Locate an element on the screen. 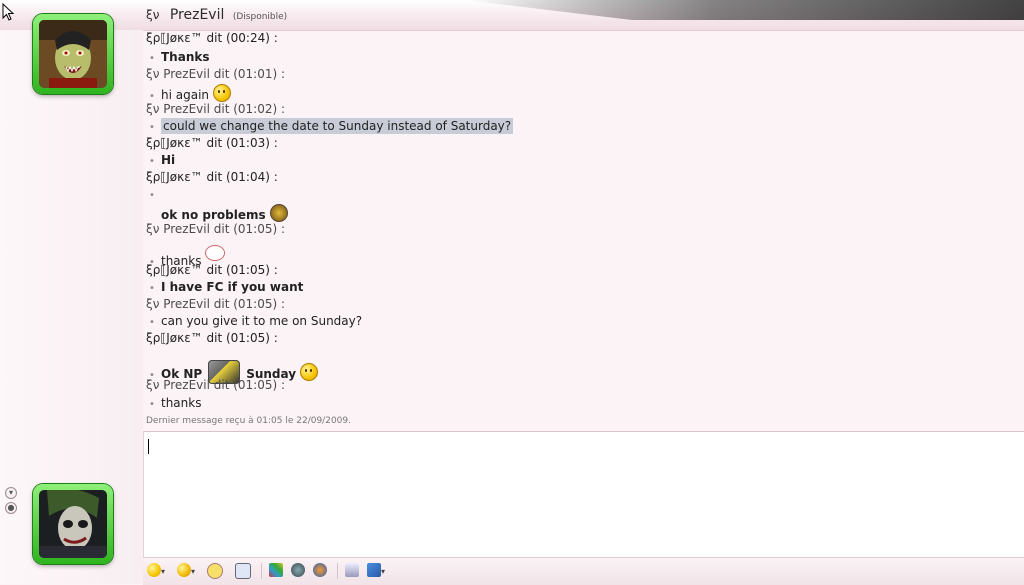 This screenshot has height=585, width=1024. contact-title: ξν PrezEvil (Disponible) is located at coordinates (216, 15).